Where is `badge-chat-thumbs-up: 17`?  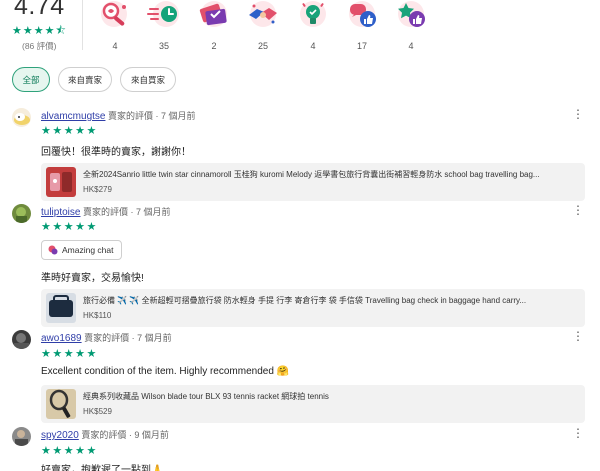
badge-chat-thumbs-up: 17 is located at coordinates (362, 25).